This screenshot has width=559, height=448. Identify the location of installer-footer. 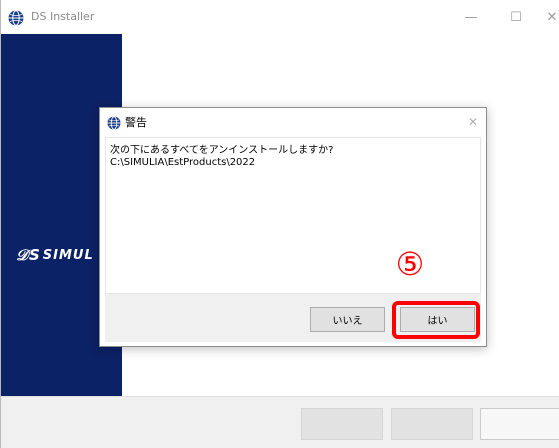
(280, 422).